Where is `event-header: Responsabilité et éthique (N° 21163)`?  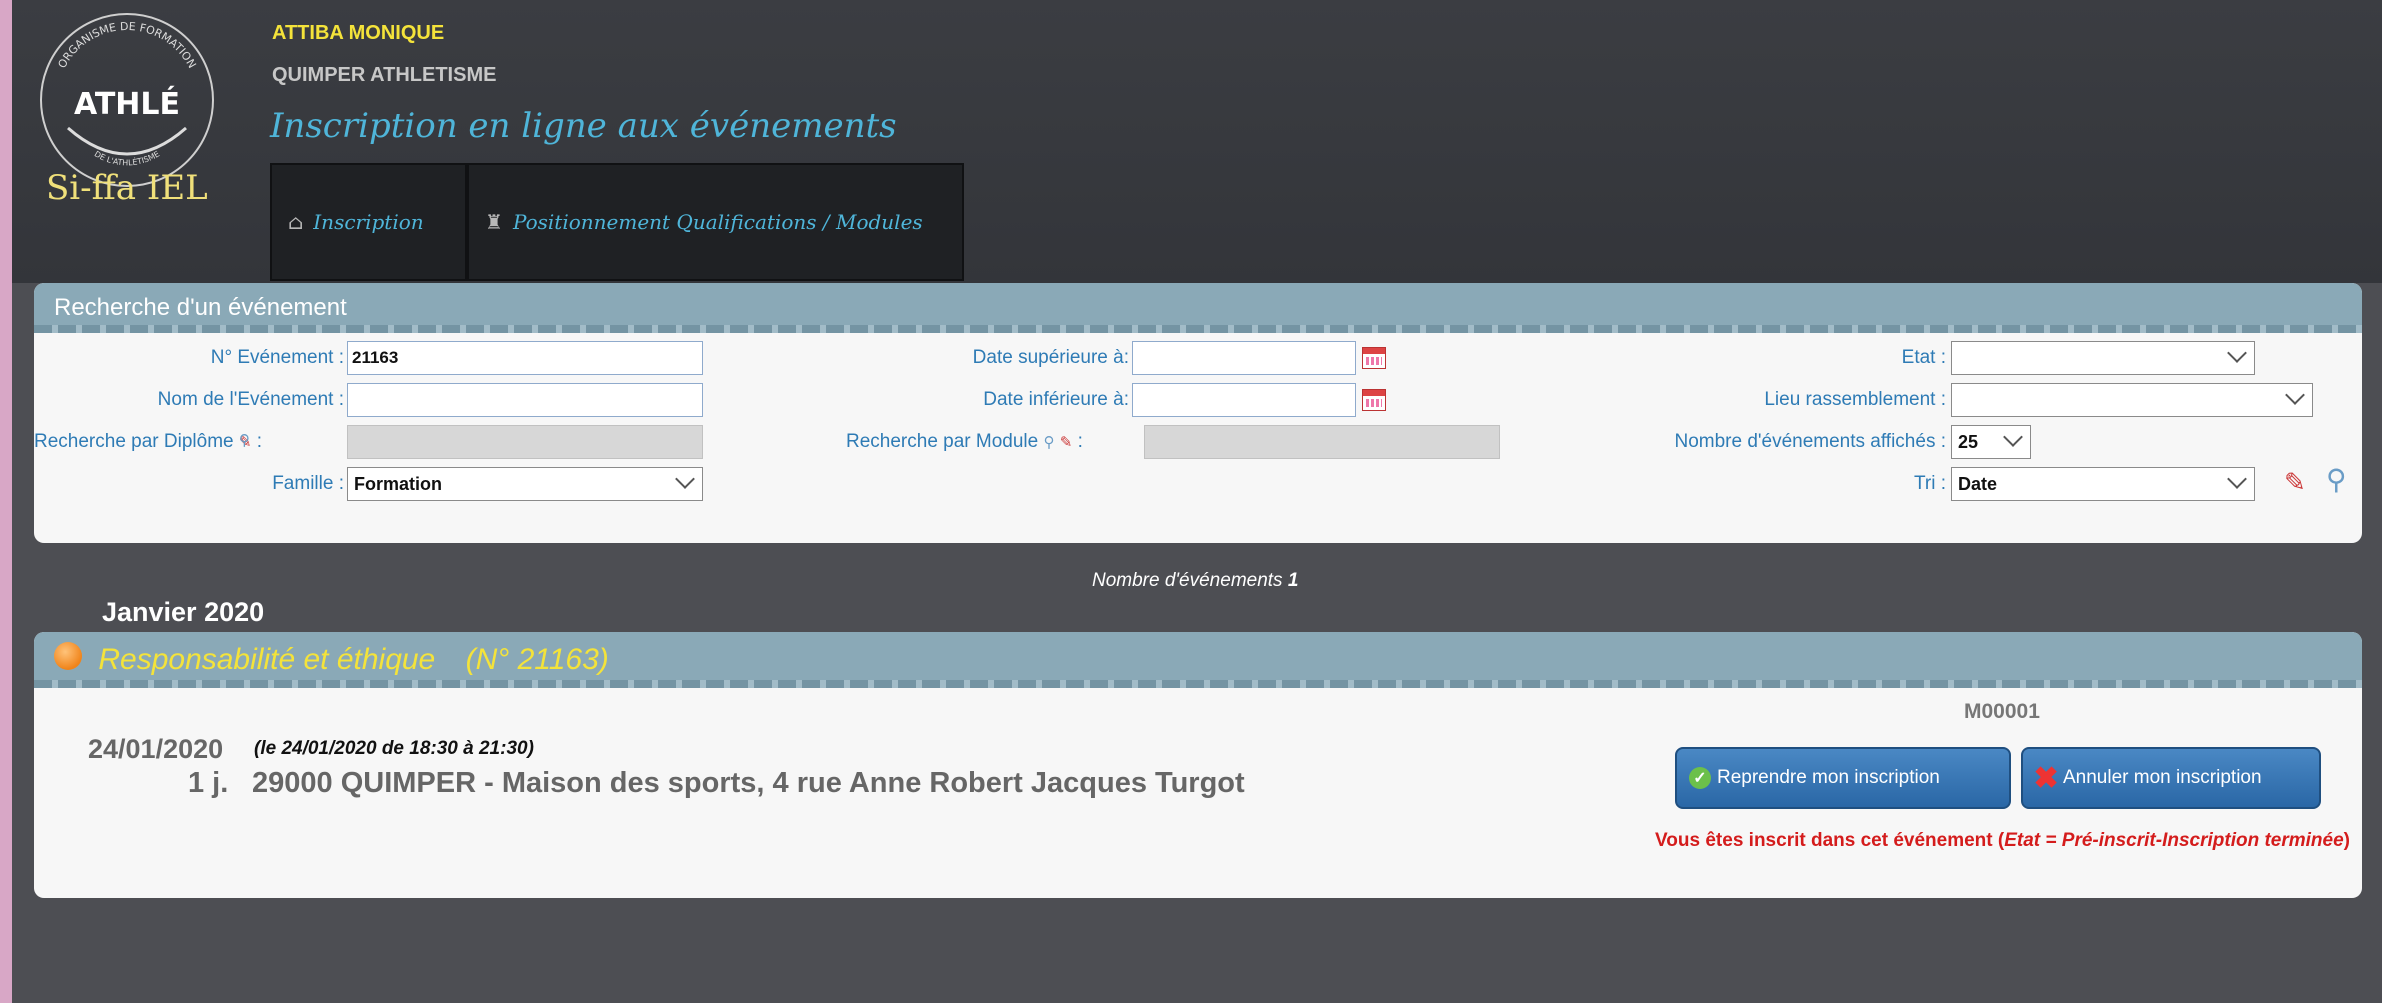 event-header: Responsabilité et éthique (N° 21163) is located at coordinates (1198, 660).